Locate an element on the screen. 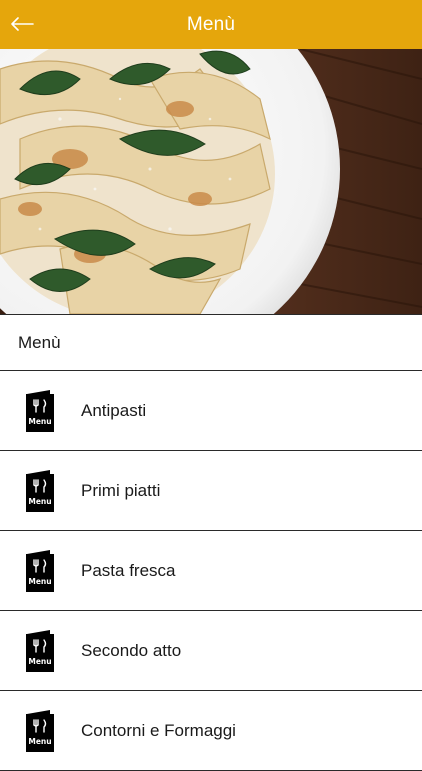  menu-item-label: Primi piatti is located at coordinates (121, 490).